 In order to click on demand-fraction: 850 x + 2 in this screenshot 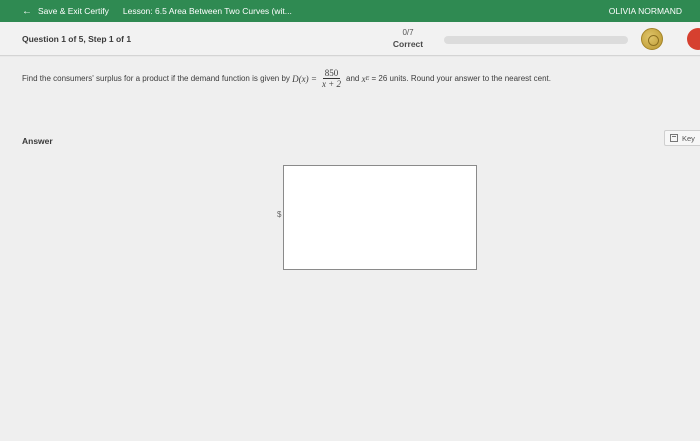, I will do `click(331, 78)`.